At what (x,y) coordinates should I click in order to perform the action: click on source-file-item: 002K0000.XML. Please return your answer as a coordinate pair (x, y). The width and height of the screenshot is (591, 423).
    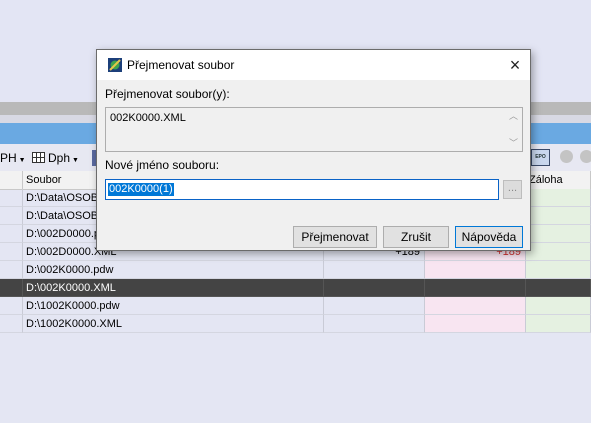
    Looking at the image, I should click on (148, 118).